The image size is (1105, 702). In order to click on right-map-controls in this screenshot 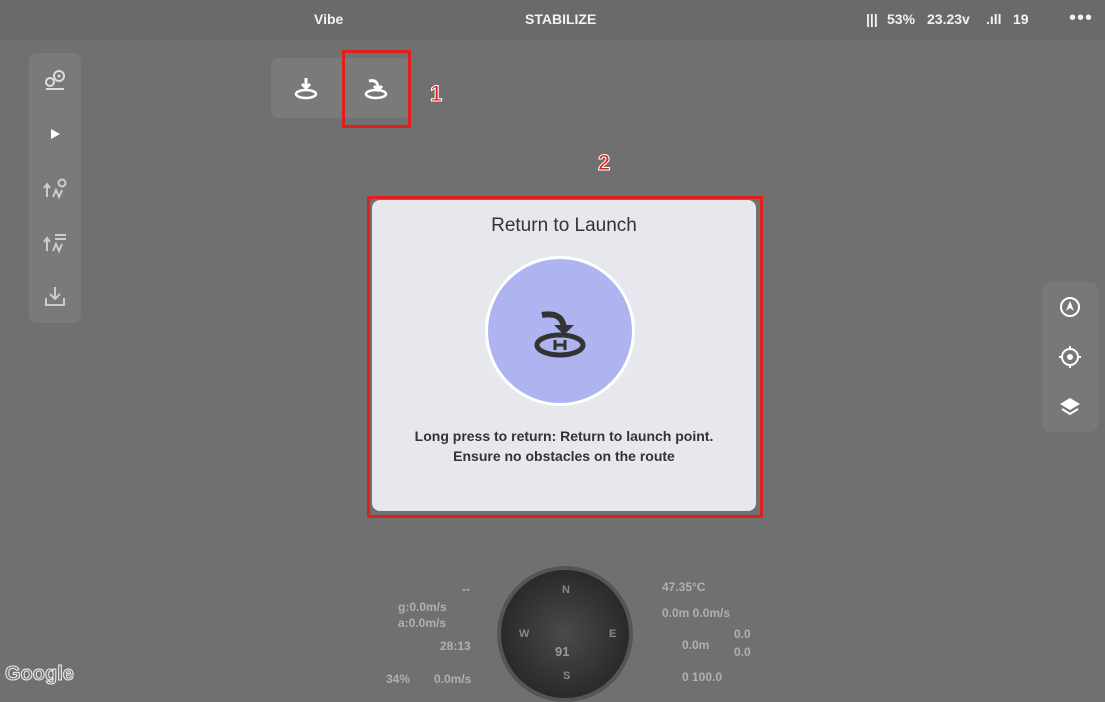, I will do `click(1070, 357)`.